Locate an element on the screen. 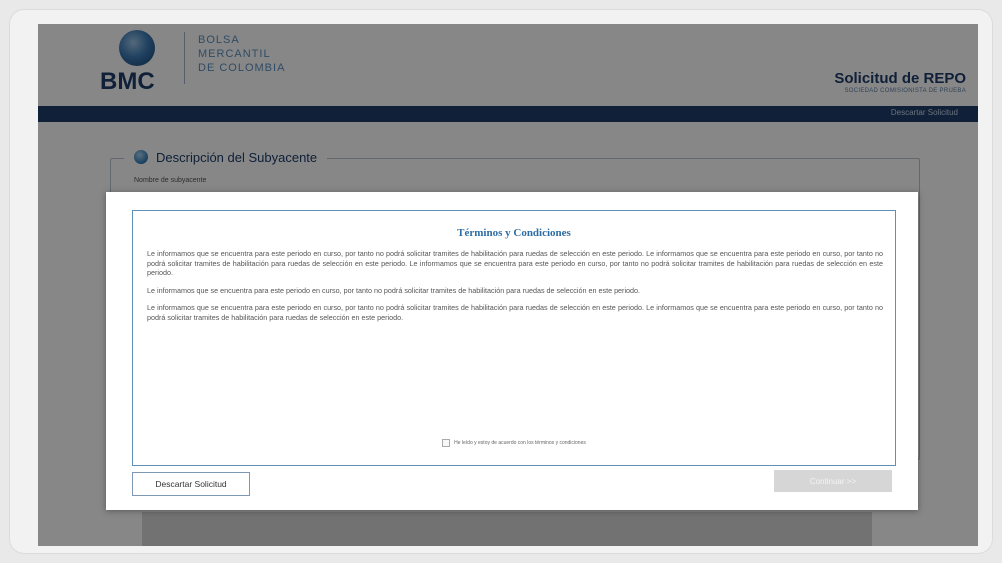 The image size is (1002, 563). agree-terms-checkbox is located at coordinates (446, 443).